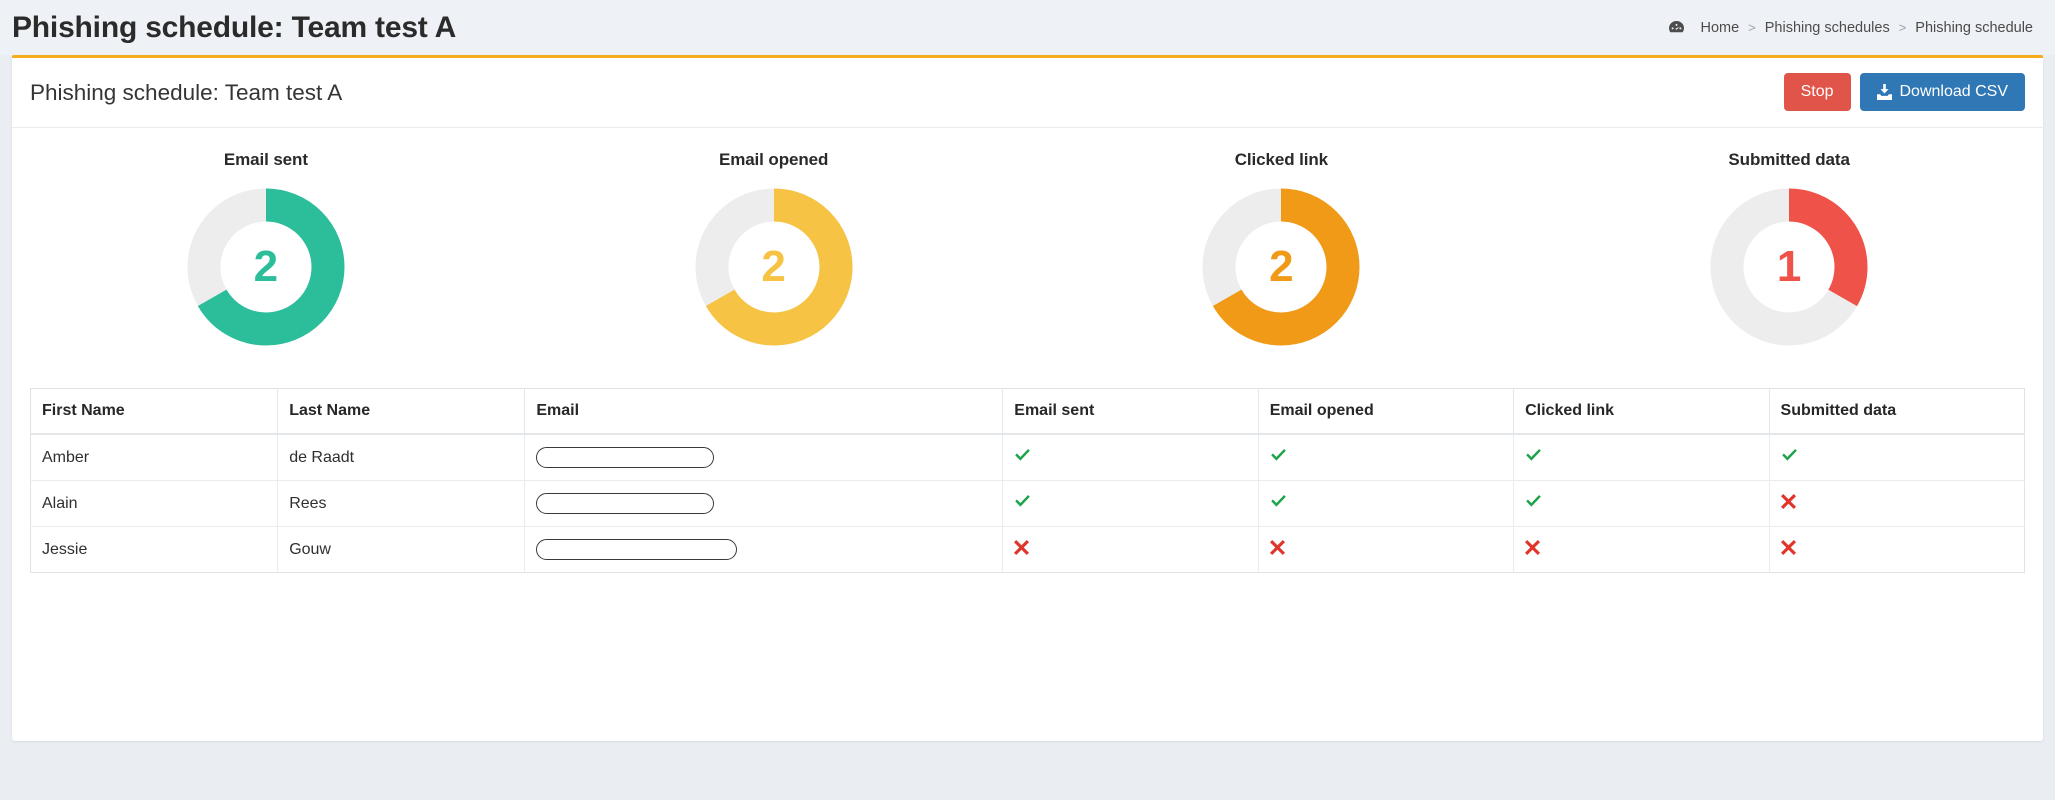 The image size is (2055, 800). What do you see at coordinates (265, 159) in the screenshot?
I see `donut-label: Email sent` at bounding box center [265, 159].